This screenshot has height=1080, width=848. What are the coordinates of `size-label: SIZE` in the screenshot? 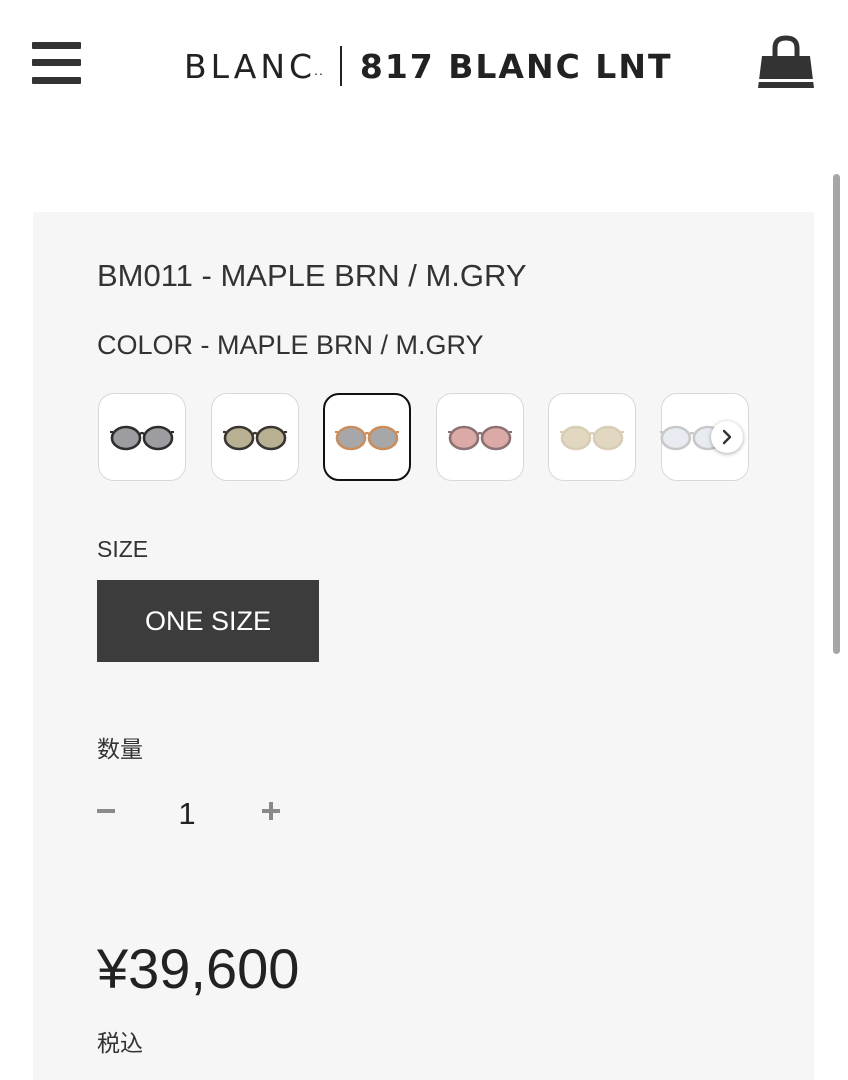 It's located at (123, 549).